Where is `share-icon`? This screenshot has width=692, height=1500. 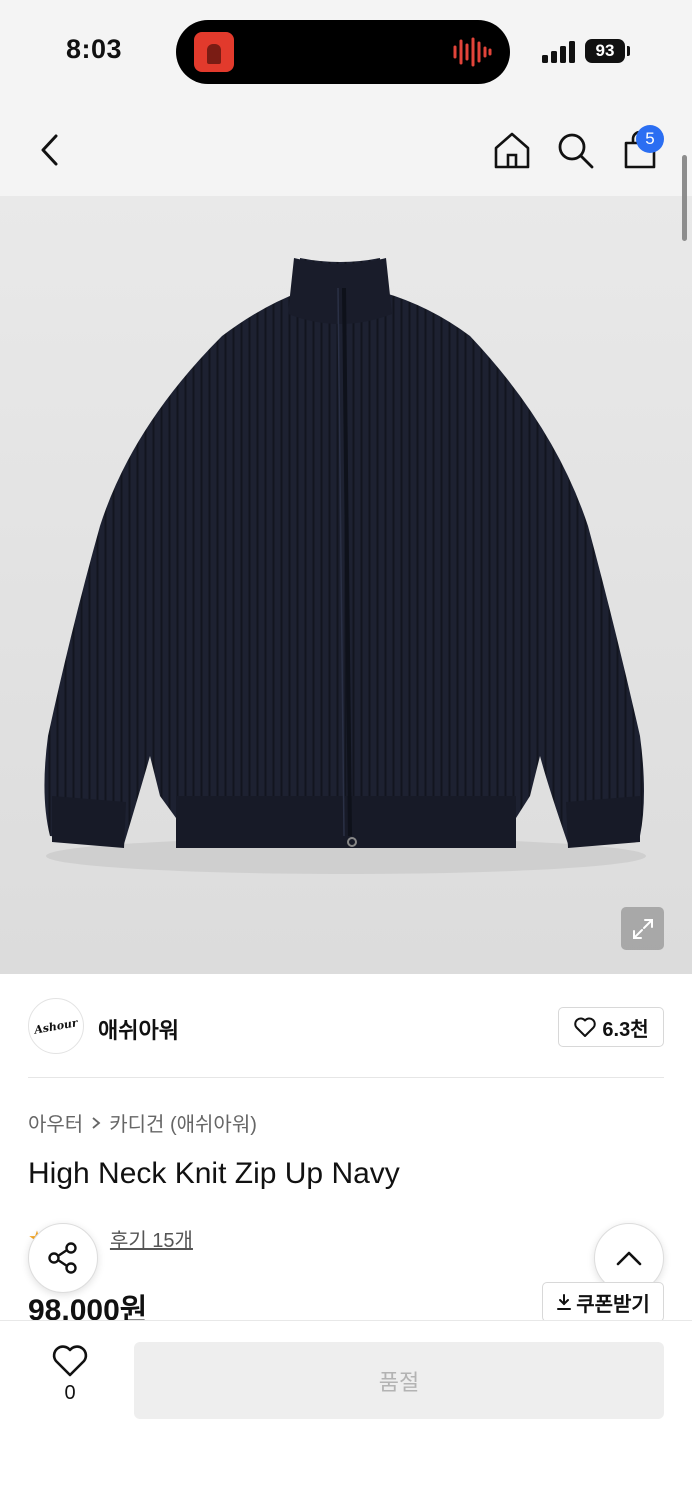
share-icon is located at coordinates (62, 1258).